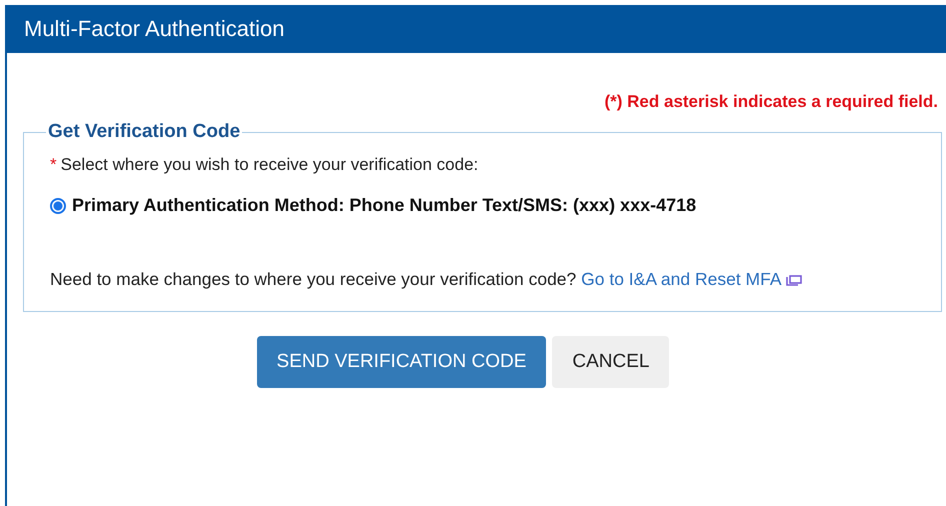 The width and height of the screenshot is (946, 506). What do you see at coordinates (401, 362) in the screenshot?
I see `send-code-button: SEND VERIFICATION CODE` at bounding box center [401, 362].